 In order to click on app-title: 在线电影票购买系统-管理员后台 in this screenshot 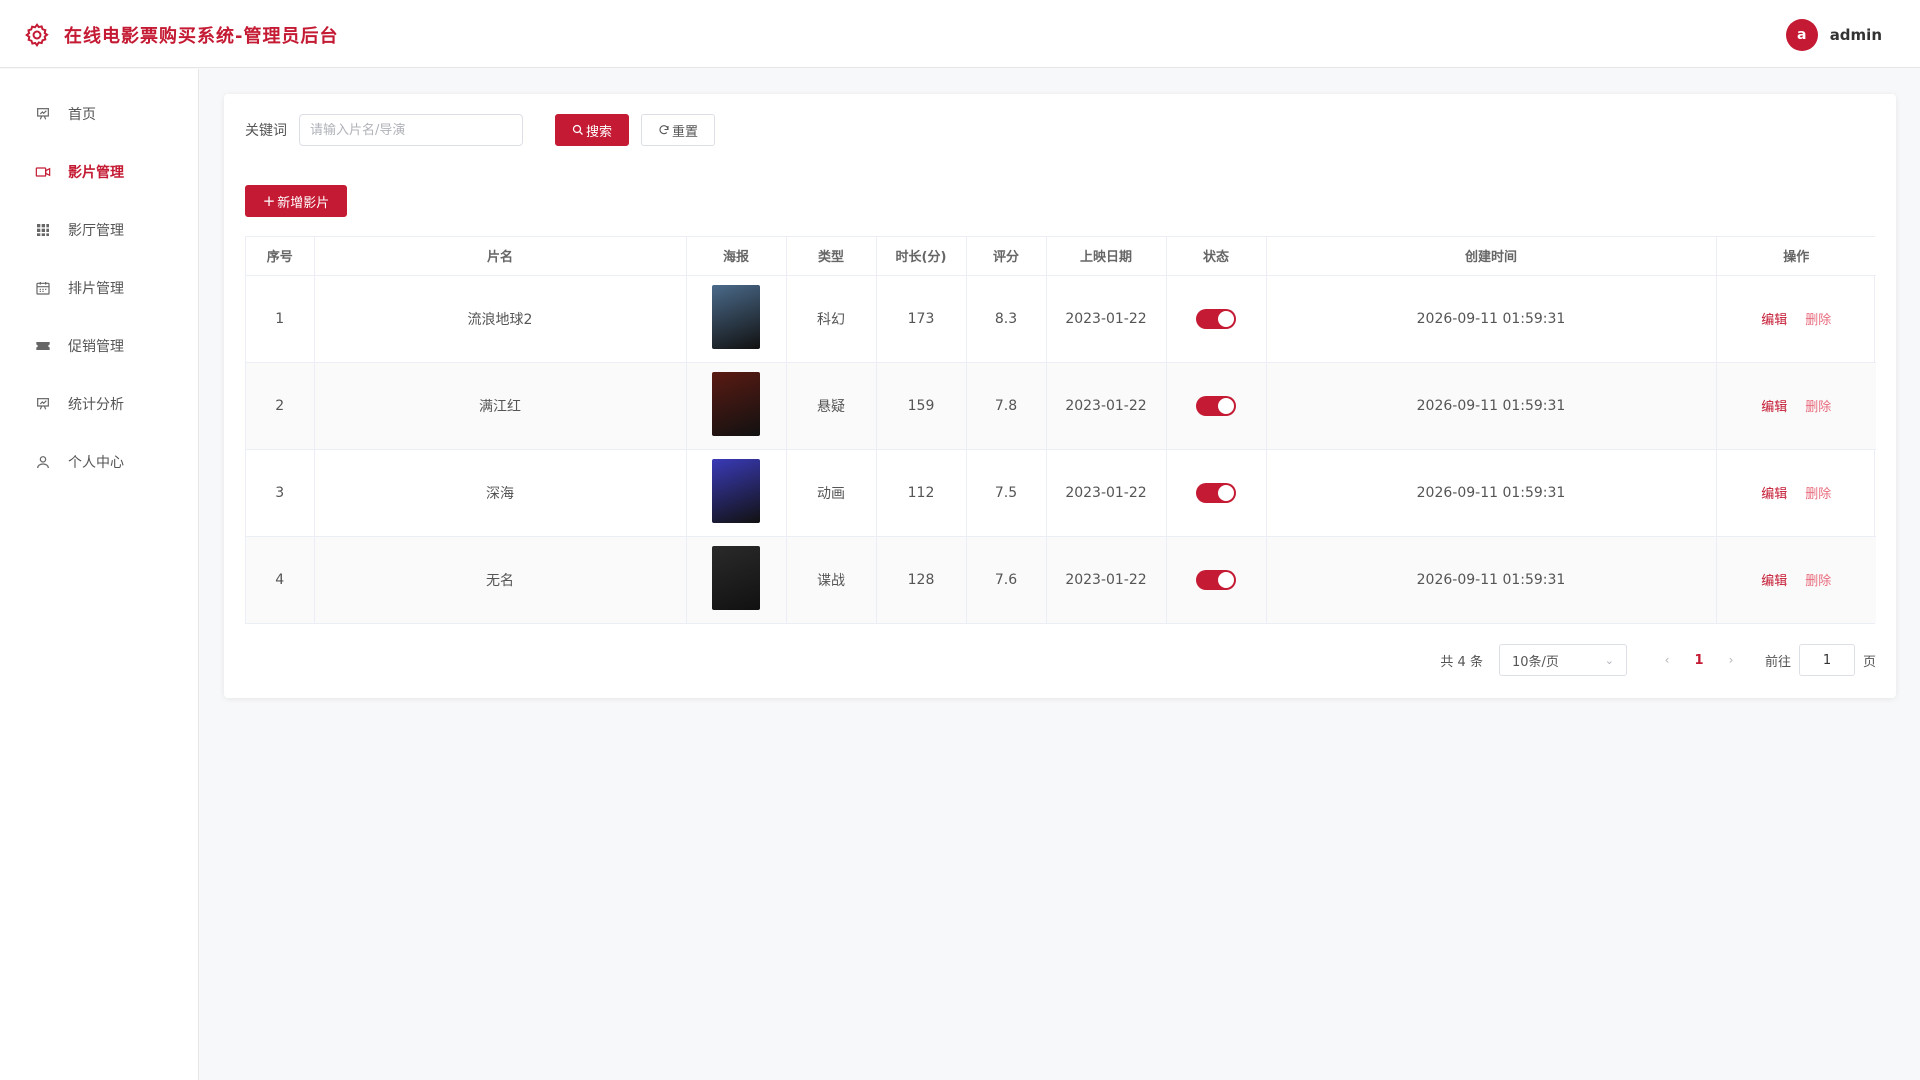, I will do `click(201, 36)`.